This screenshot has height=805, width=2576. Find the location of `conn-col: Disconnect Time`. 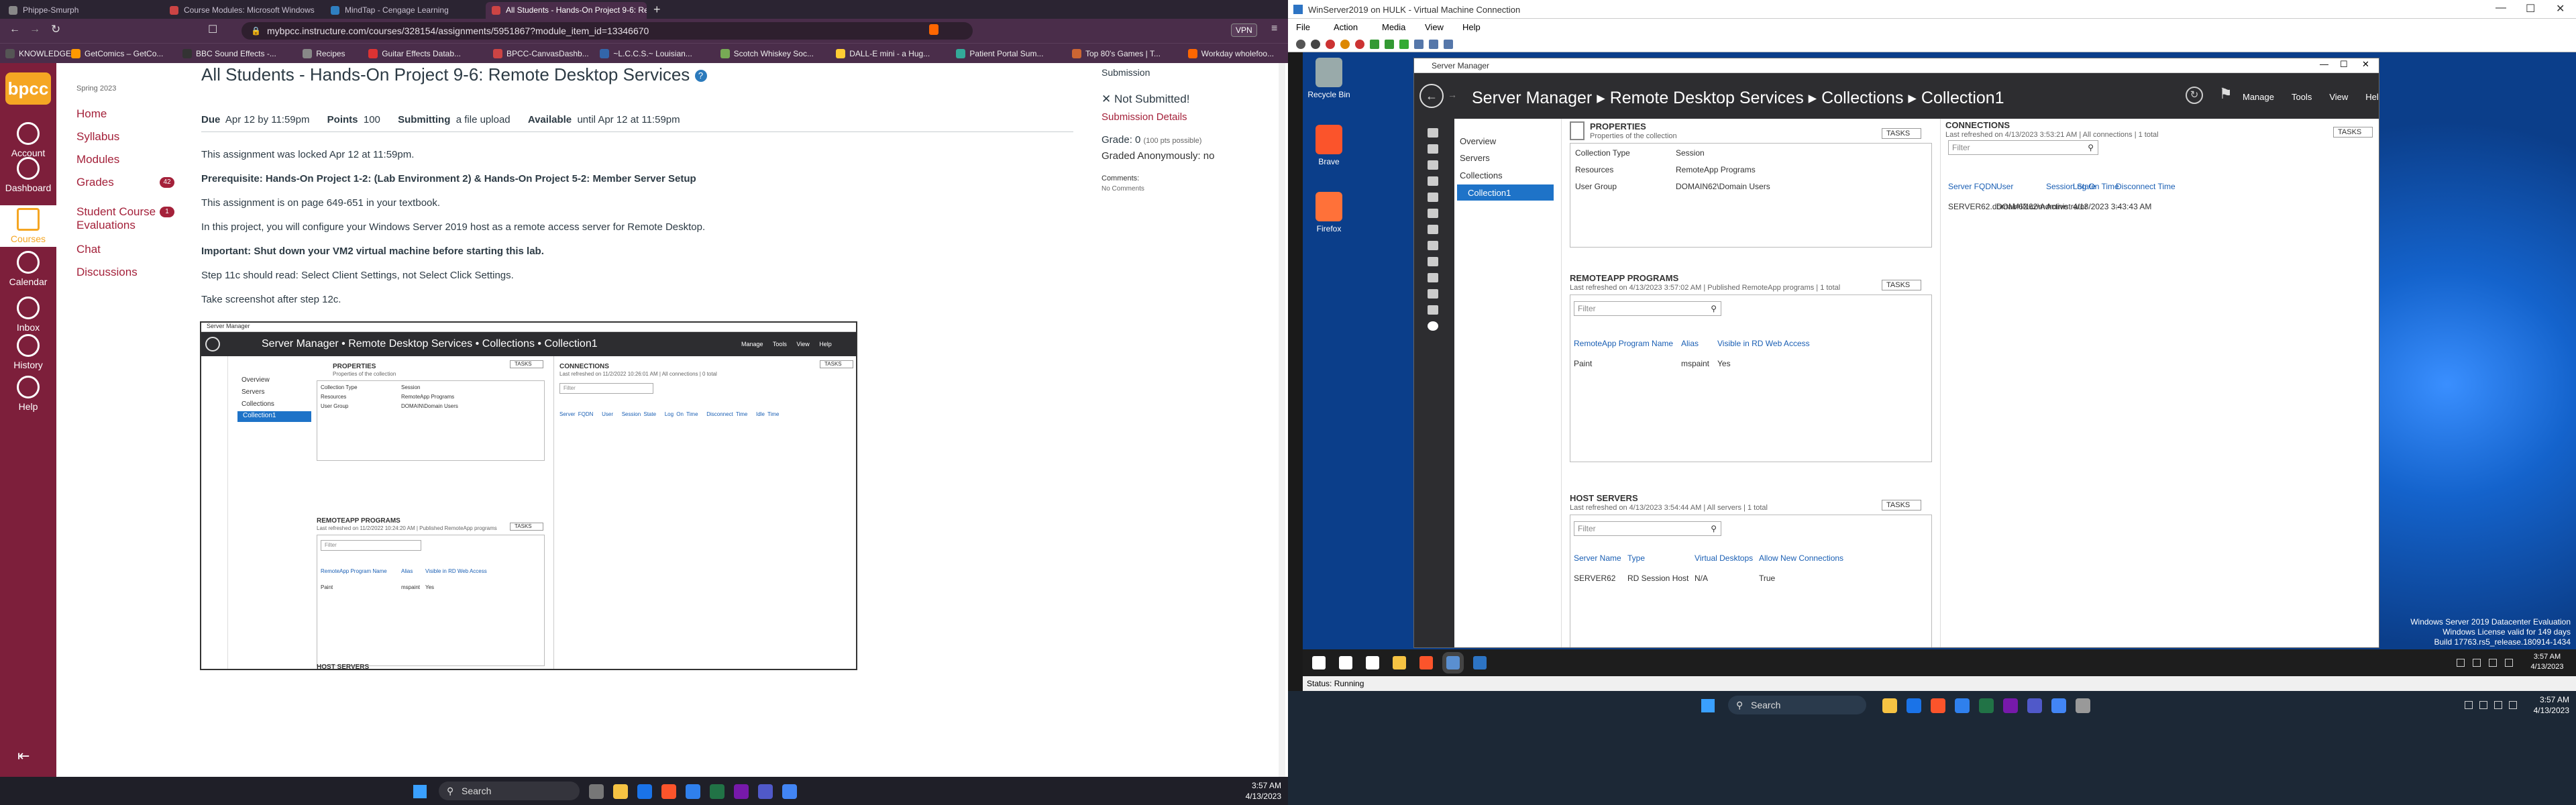

conn-col: Disconnect Time is located at coordinates (2146, 186).